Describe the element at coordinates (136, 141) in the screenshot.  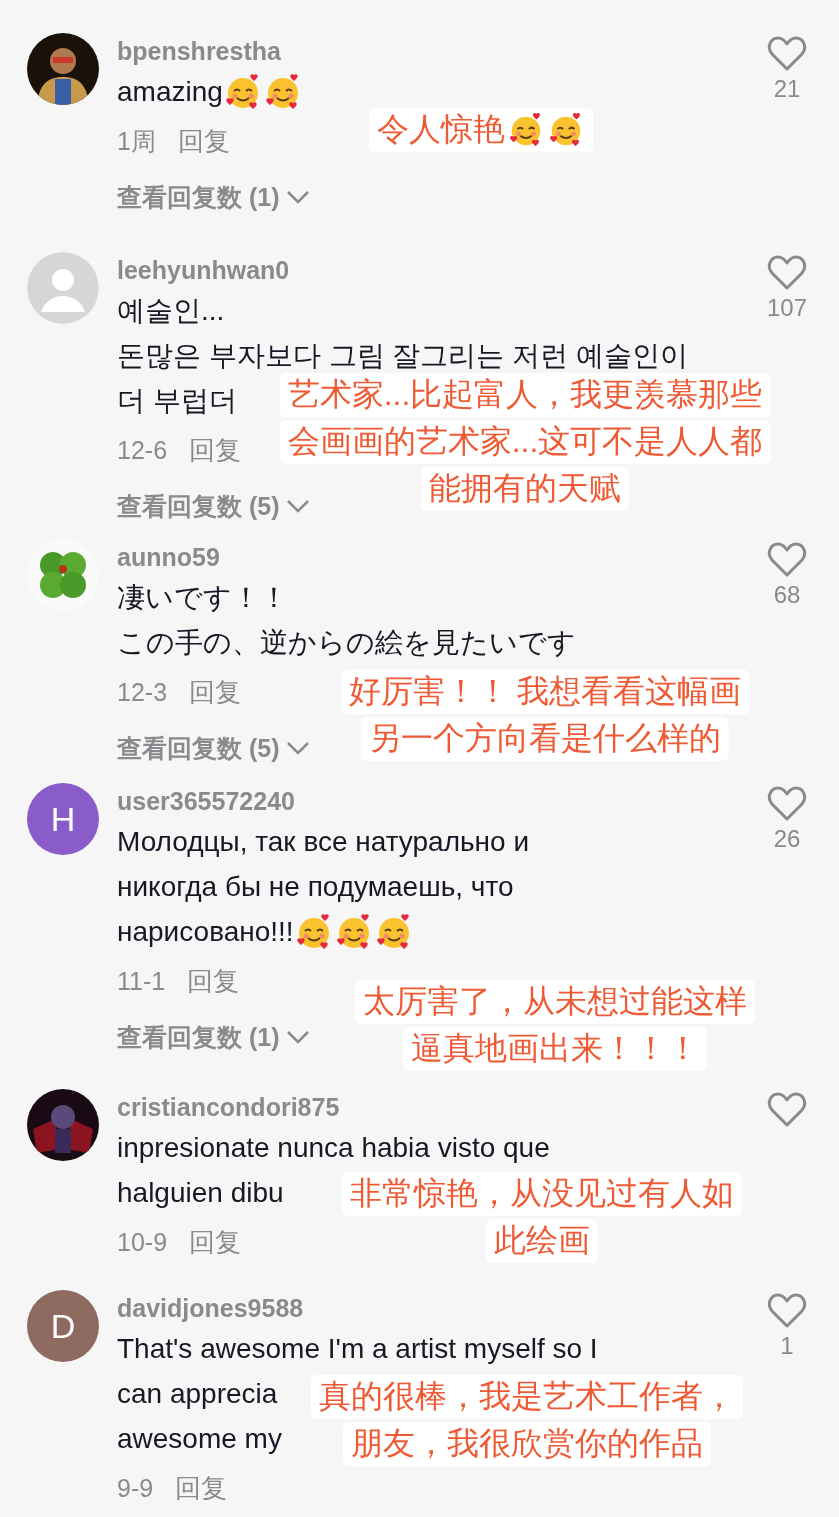
I see `comment-time: 1周` at that location.